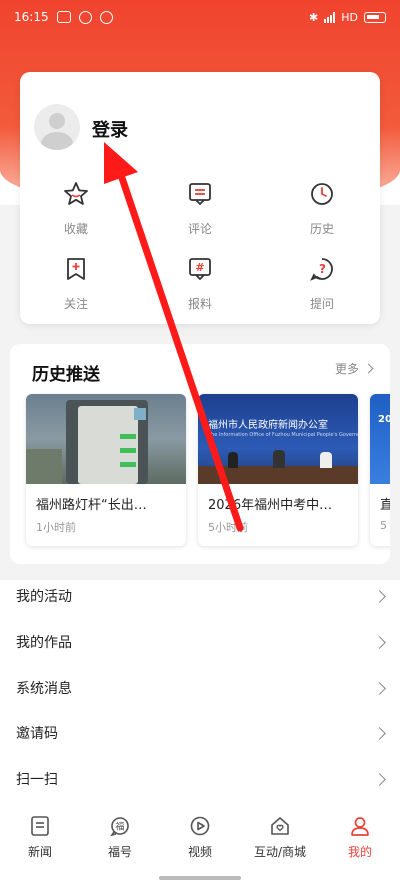 This screenshot has height=888, width=400. What do you see at coordinates (39, 852) in the screenshot?
I see `tab-label: 新闻` at bounding box center [39, 852].